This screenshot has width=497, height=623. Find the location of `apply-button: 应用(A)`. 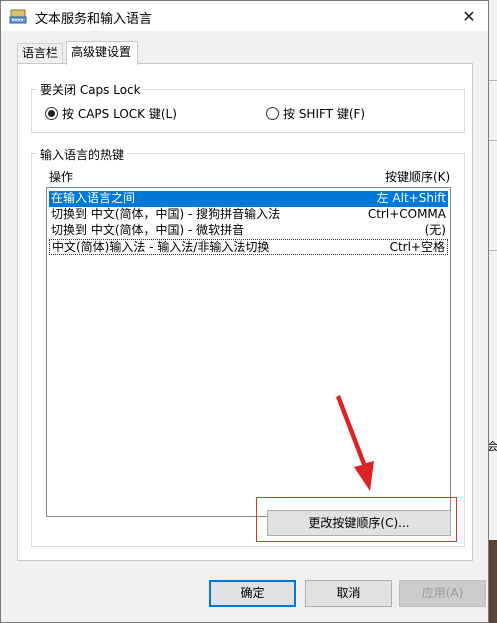

apply-button: 应用(A) is located at coordinates (442, 593).